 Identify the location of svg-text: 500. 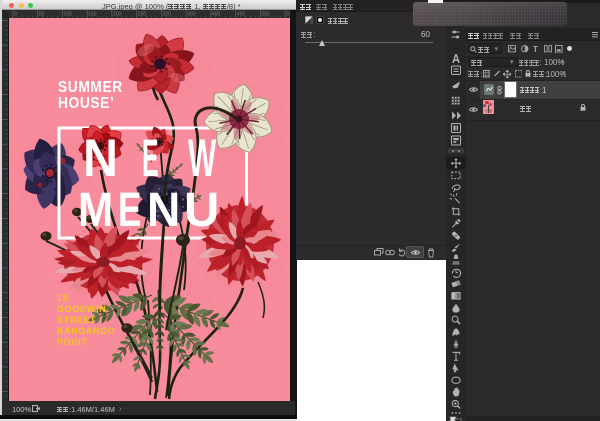
(266, 15).